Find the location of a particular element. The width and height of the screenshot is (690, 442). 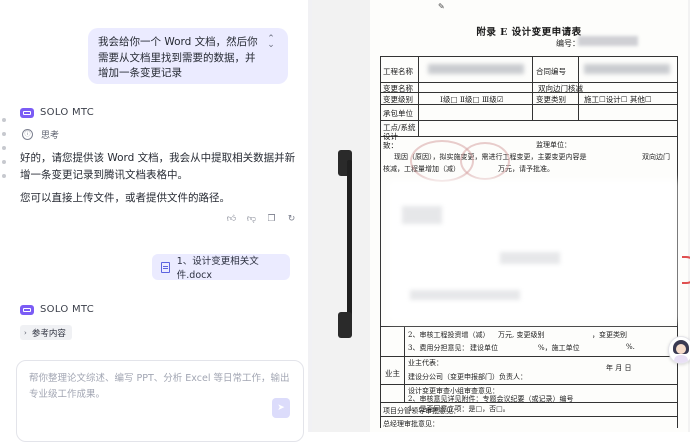

supervisor-label: 监理单位： is located at coordinates (553, 145).